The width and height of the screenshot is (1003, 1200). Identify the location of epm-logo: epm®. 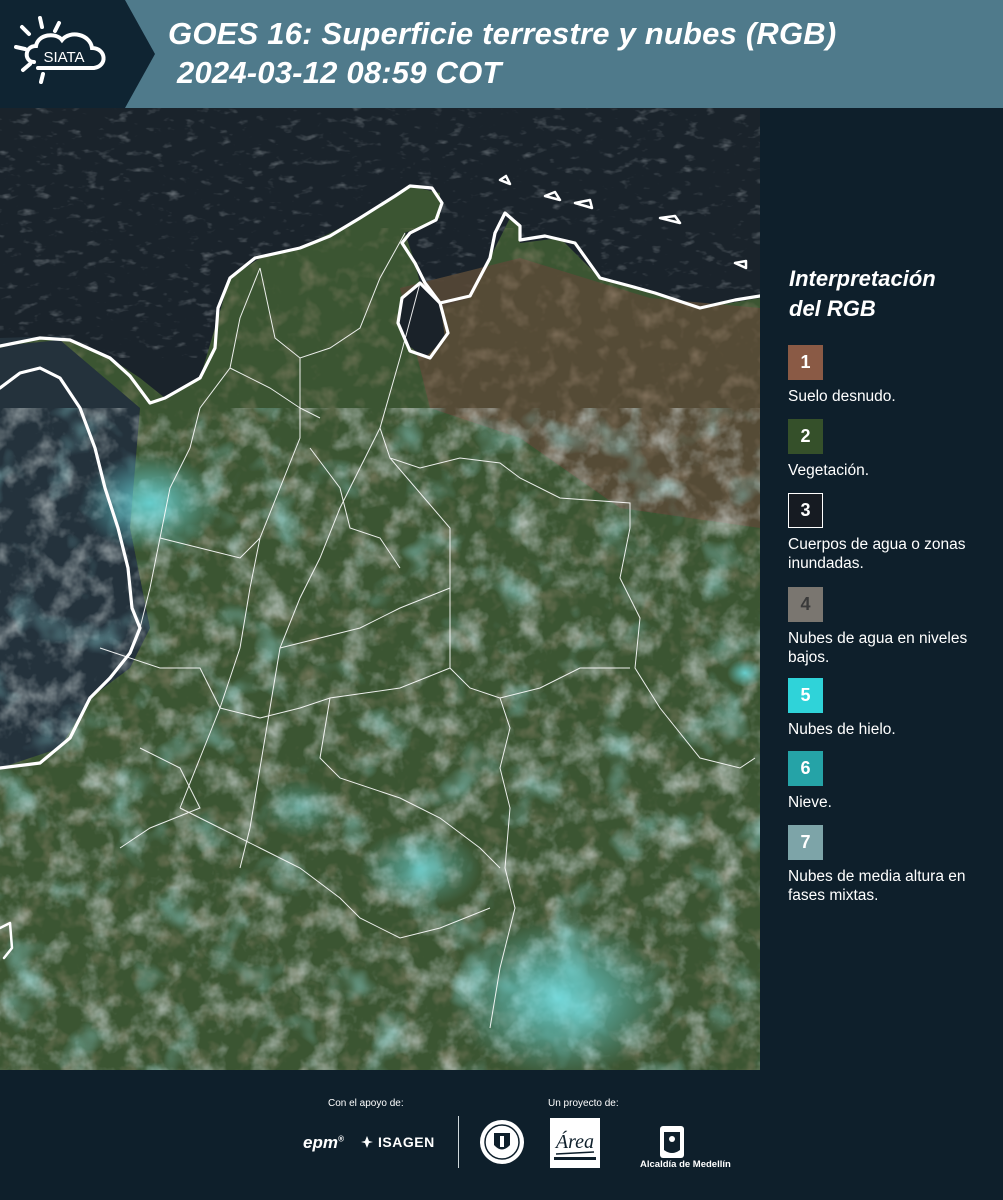
(323, 1142).